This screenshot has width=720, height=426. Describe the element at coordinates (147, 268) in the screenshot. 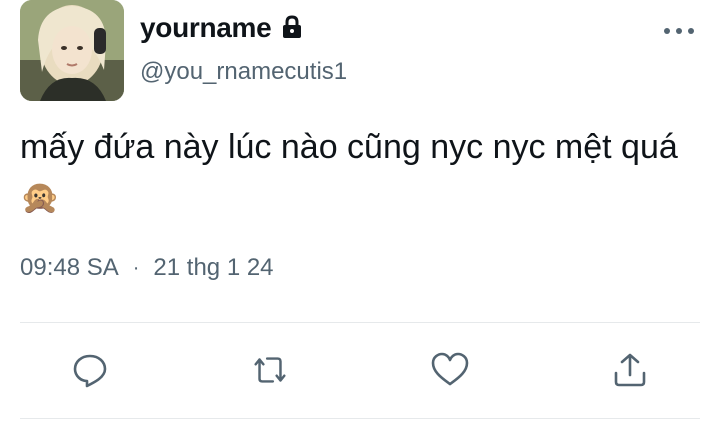

I see `tweet-meta: 09:48 SA · 21 thg 1 24` at that location.